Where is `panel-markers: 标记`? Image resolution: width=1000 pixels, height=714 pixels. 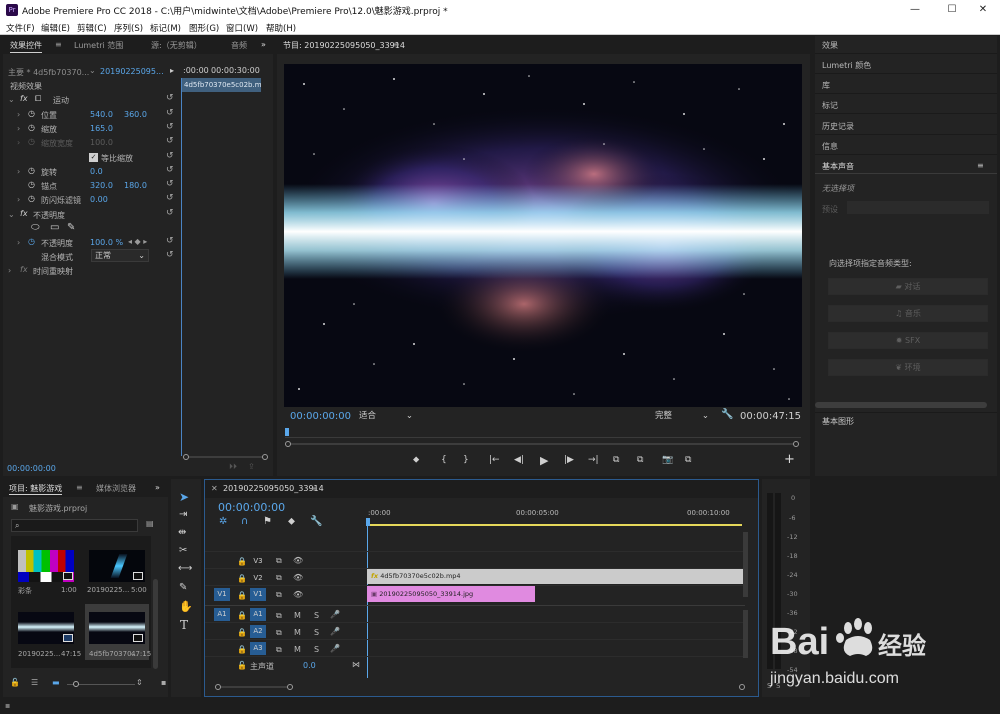
panel-markers: 标记 is located at coordinates (830, 105).